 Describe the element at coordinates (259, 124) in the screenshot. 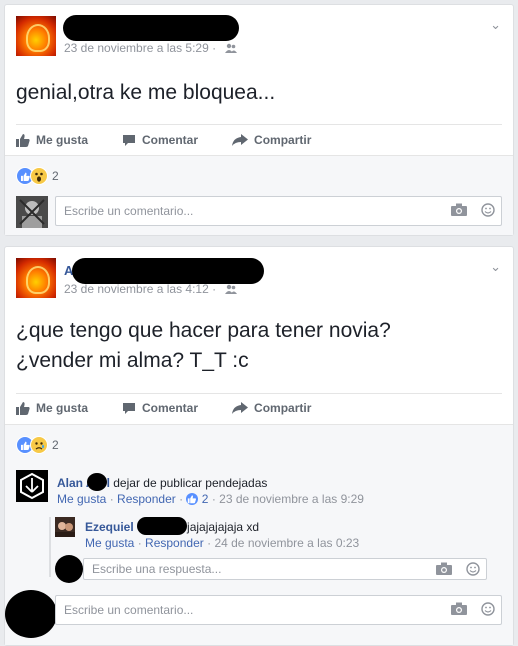

I see `divider` at that location.